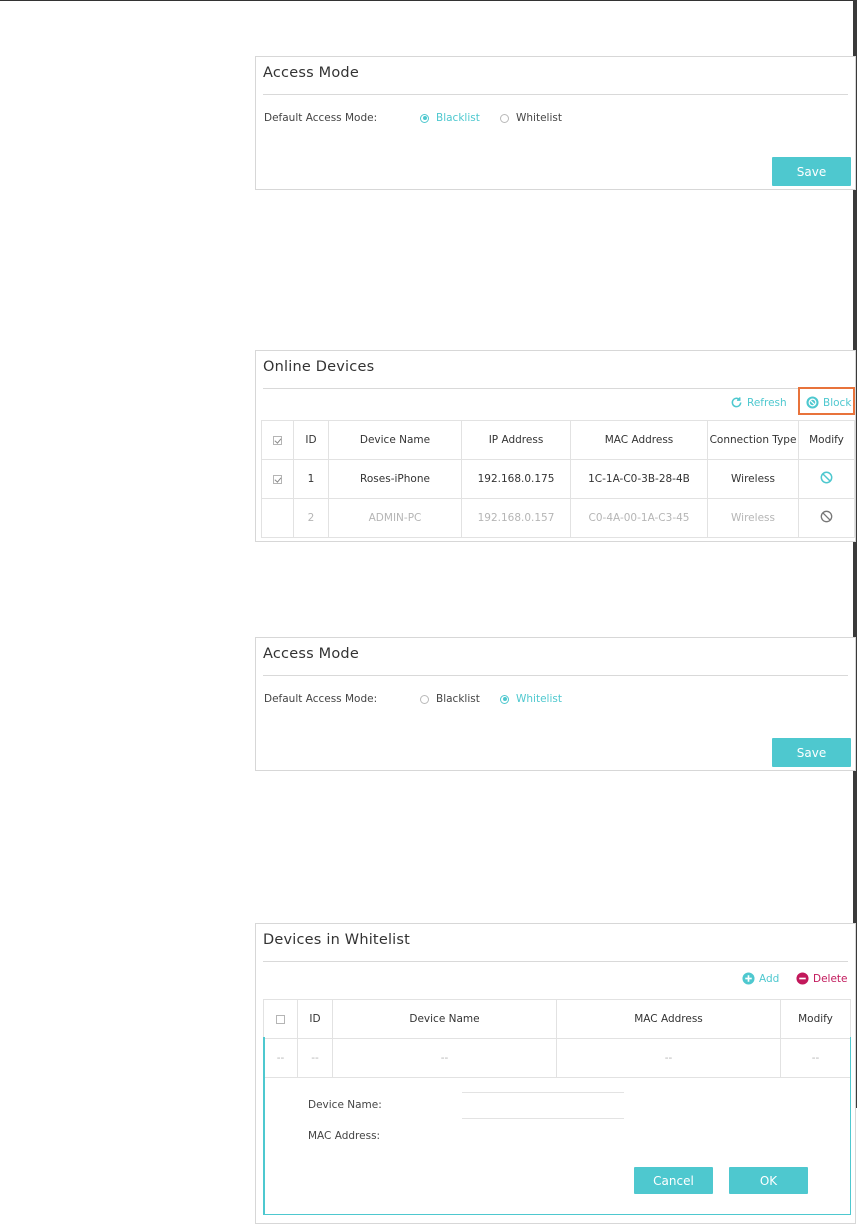 This screenshot has width=857, height=1224. Describe the element at coordinates (767, 402) in the screenshot. I see `refresh-label: Refresh` at that location.